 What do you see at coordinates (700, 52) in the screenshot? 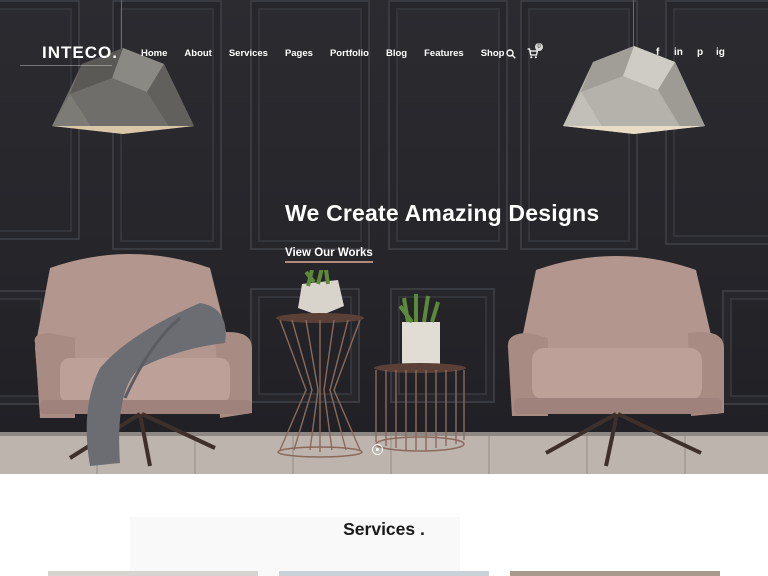
I see `pinterest-icon: p` at bounding box center [700, 52].